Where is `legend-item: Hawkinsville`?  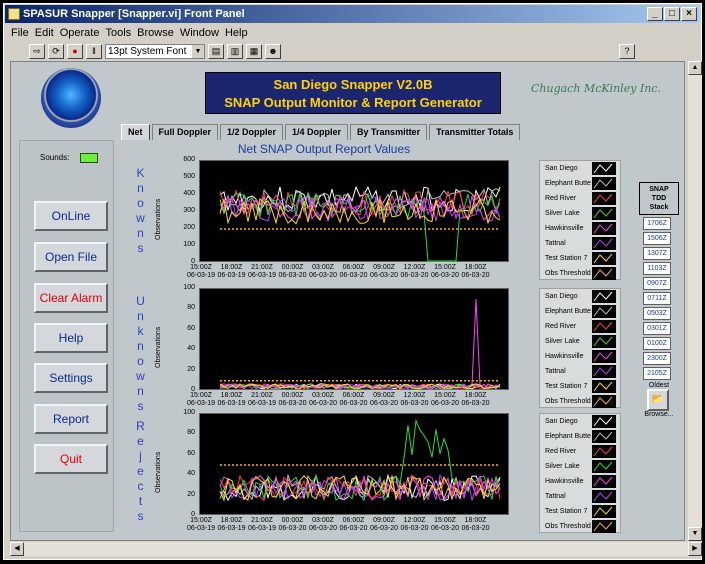 legend-item: Hawkinsville is located at coordinates (580, 481).